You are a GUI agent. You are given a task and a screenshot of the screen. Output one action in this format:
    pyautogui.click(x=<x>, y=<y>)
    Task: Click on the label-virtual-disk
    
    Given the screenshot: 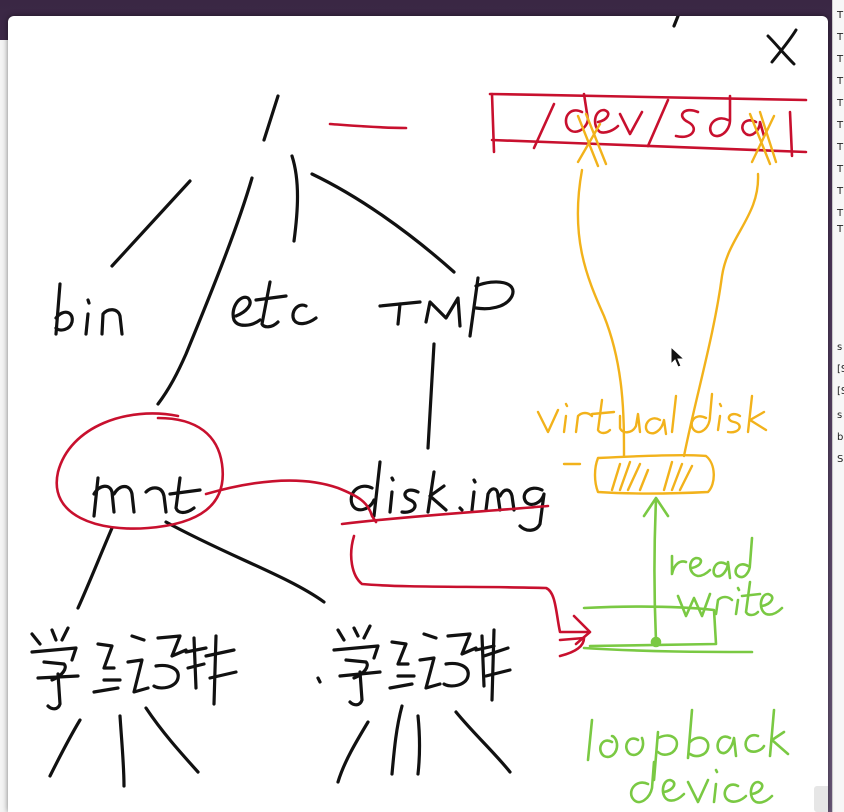 What is the action you would take?
    pyautogui.click(x=652, y=414)
    